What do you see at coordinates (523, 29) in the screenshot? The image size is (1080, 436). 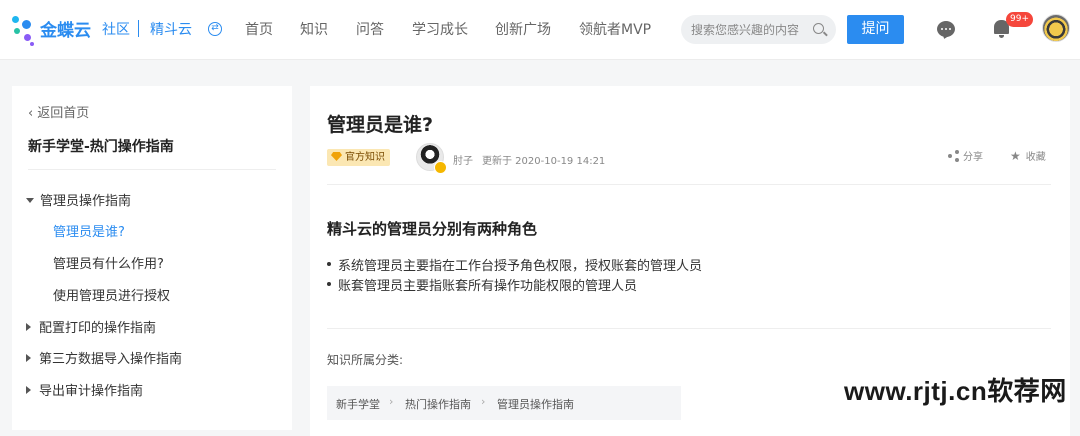 I see `nav-innovation: 创新广场` at bounding box center [523, 29].